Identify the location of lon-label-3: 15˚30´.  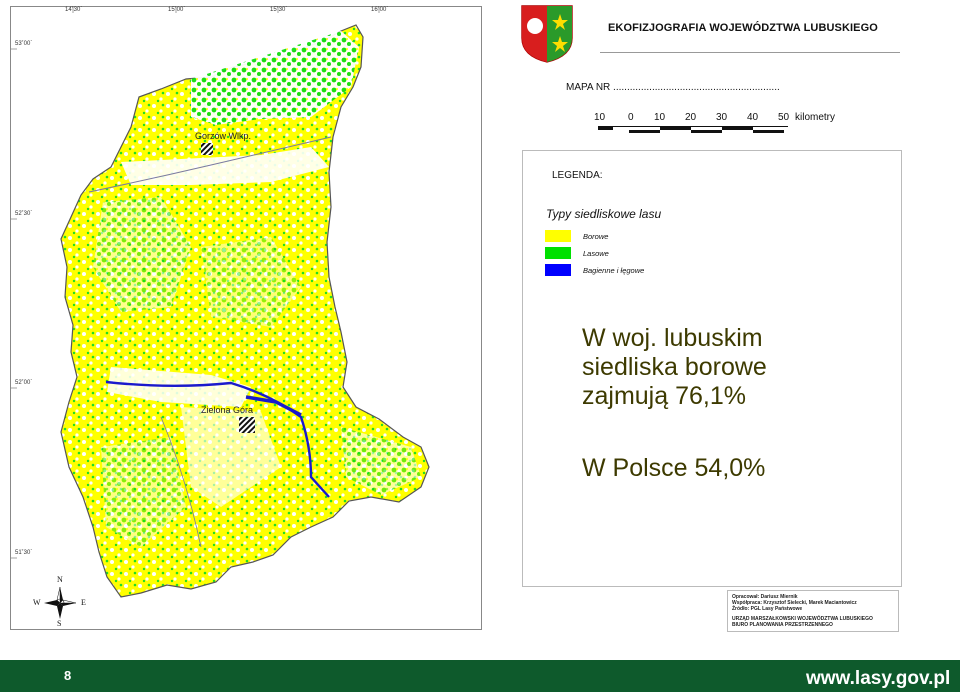
(279, 10).